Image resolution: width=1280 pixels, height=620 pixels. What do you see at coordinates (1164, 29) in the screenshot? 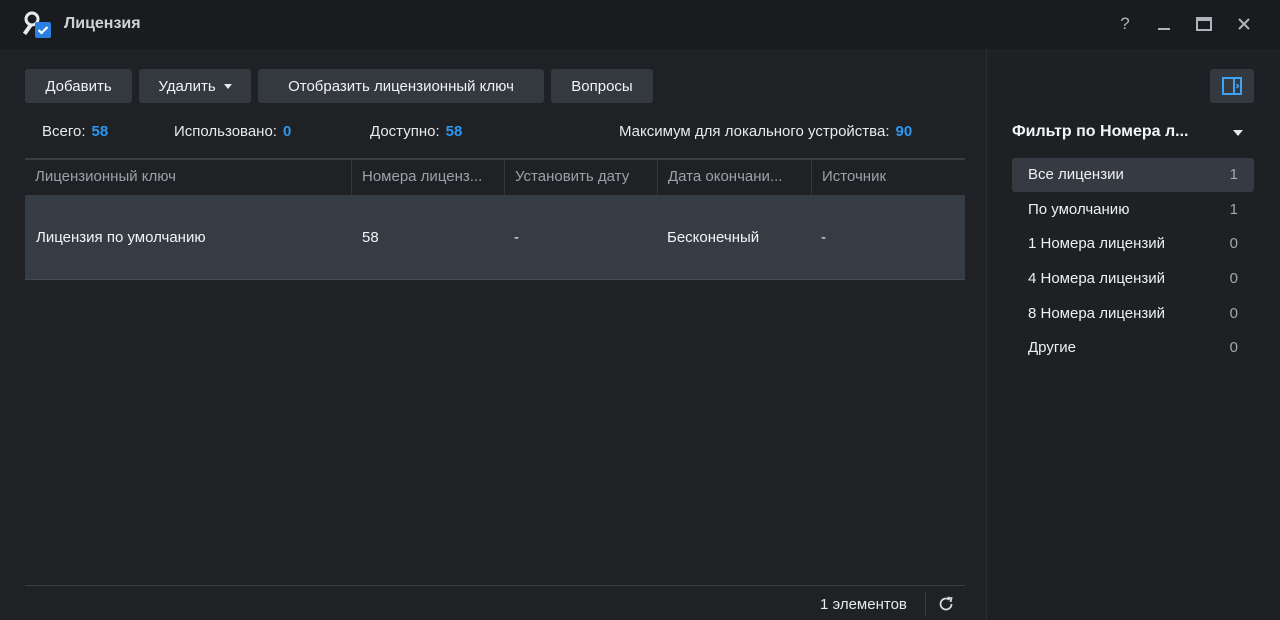
I see `minimize-icon` at bounding box center [1164, 29].